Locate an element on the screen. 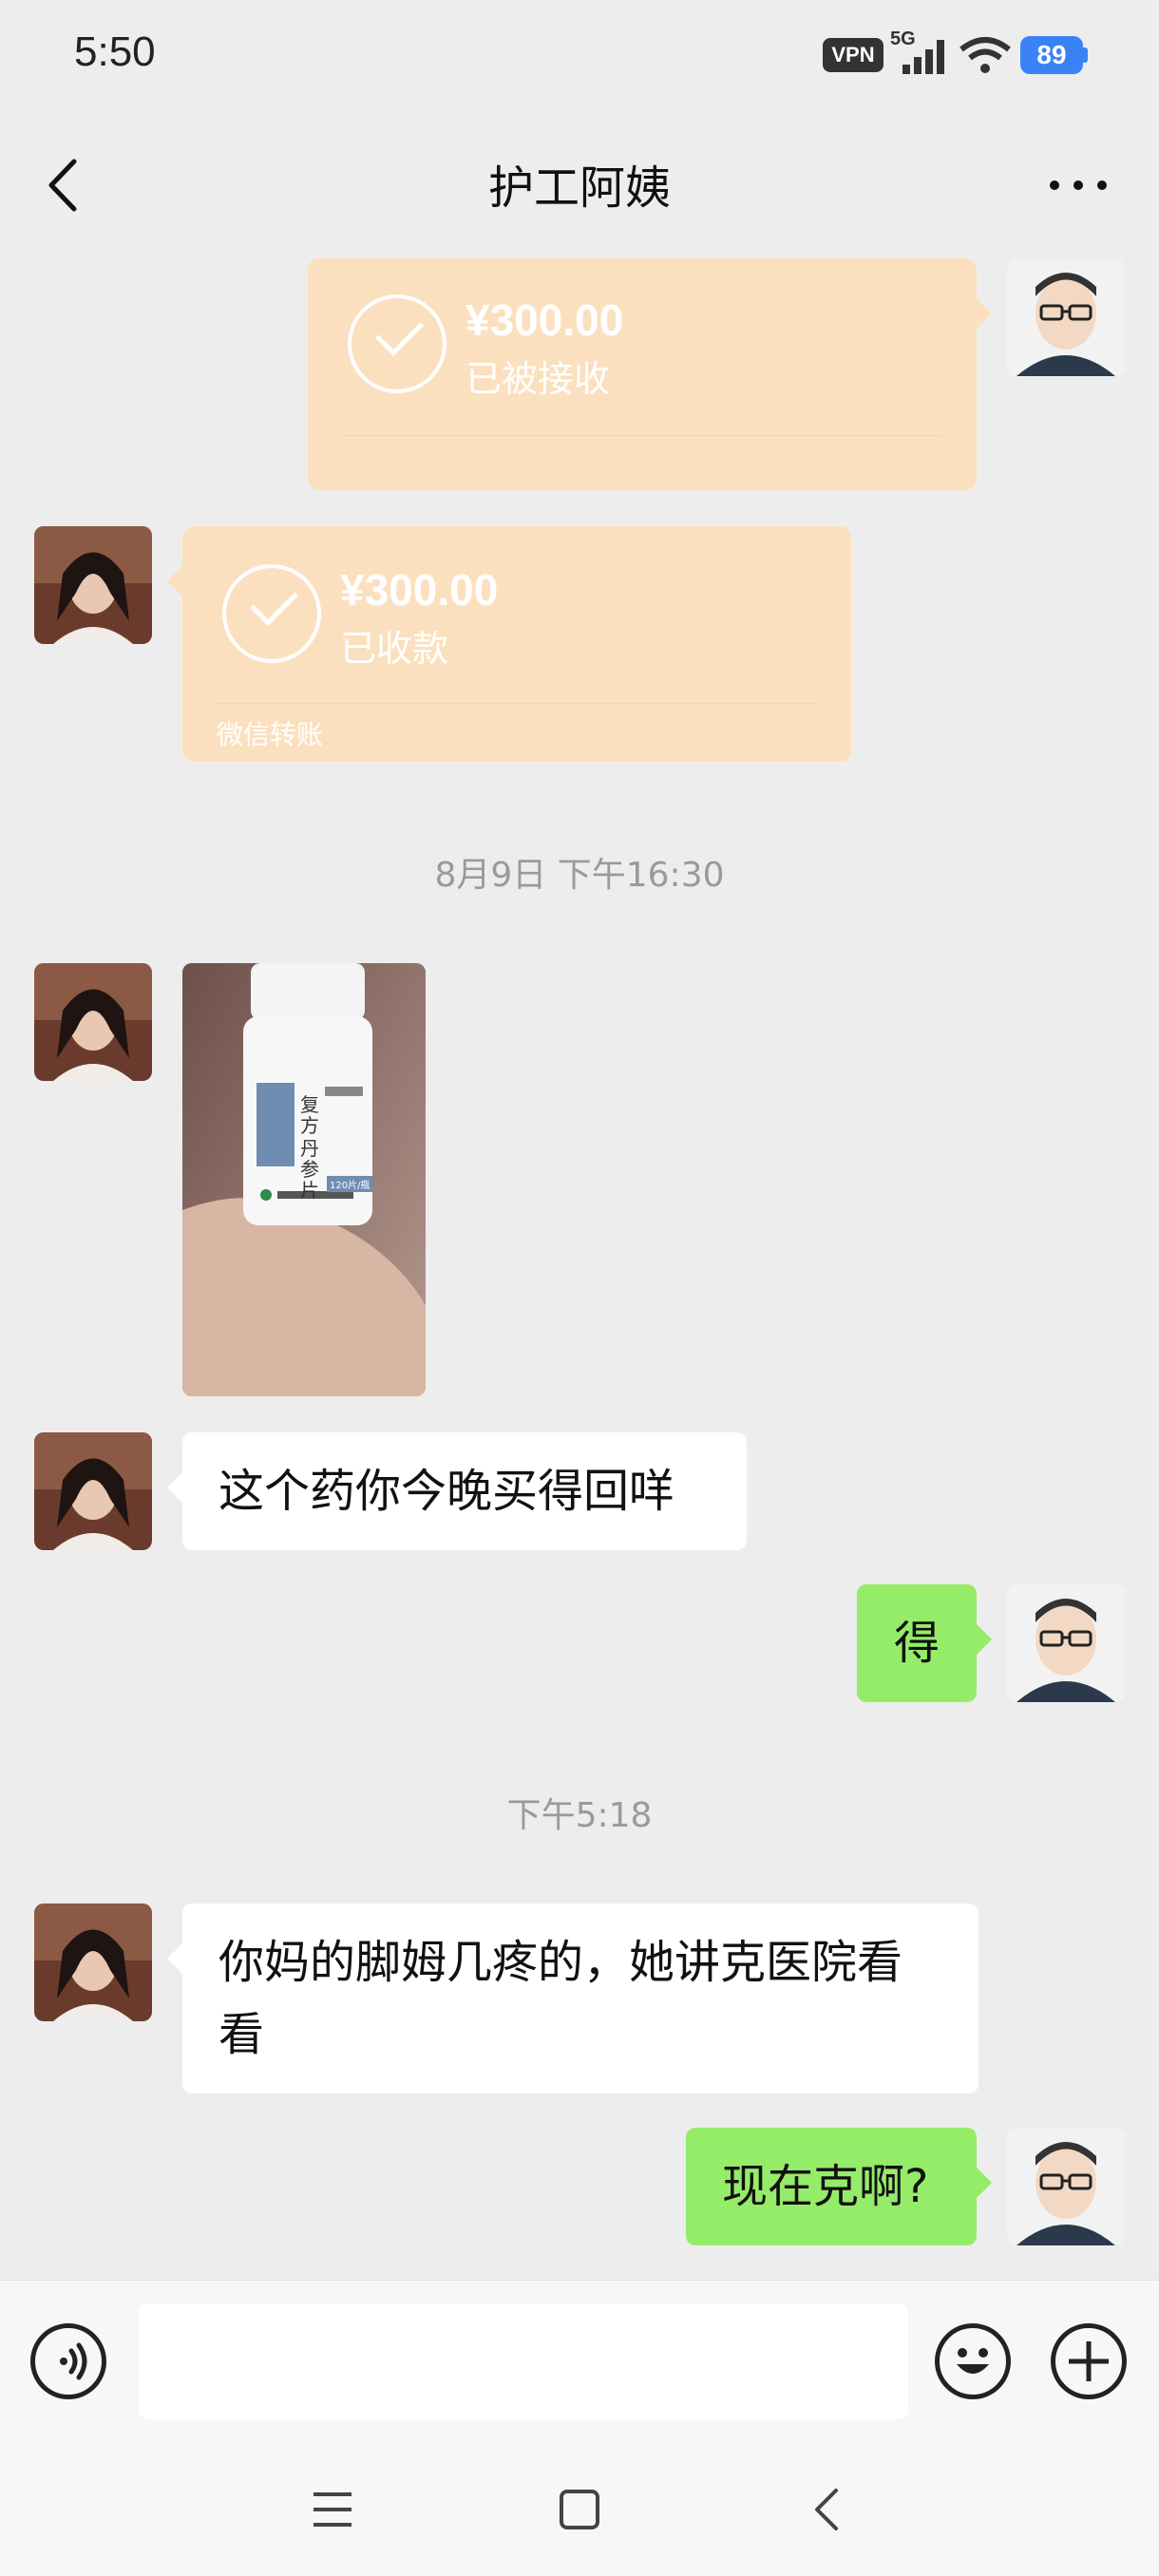  time-separator: 8月9日 下午16:30 is located at coordinates (579, 875).